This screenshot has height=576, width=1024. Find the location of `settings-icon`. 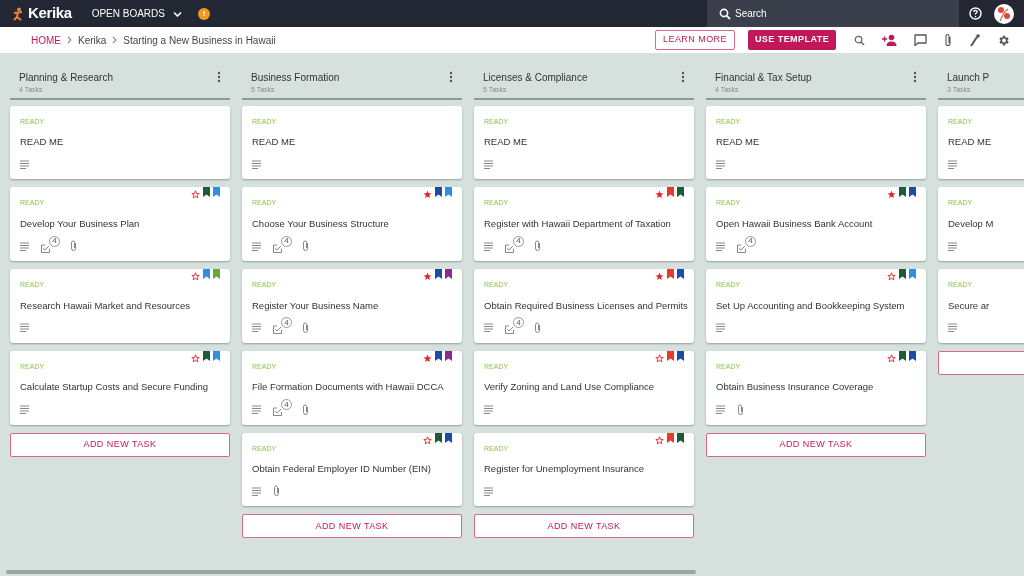

settings-icon is located at coordinates (1003, 40).